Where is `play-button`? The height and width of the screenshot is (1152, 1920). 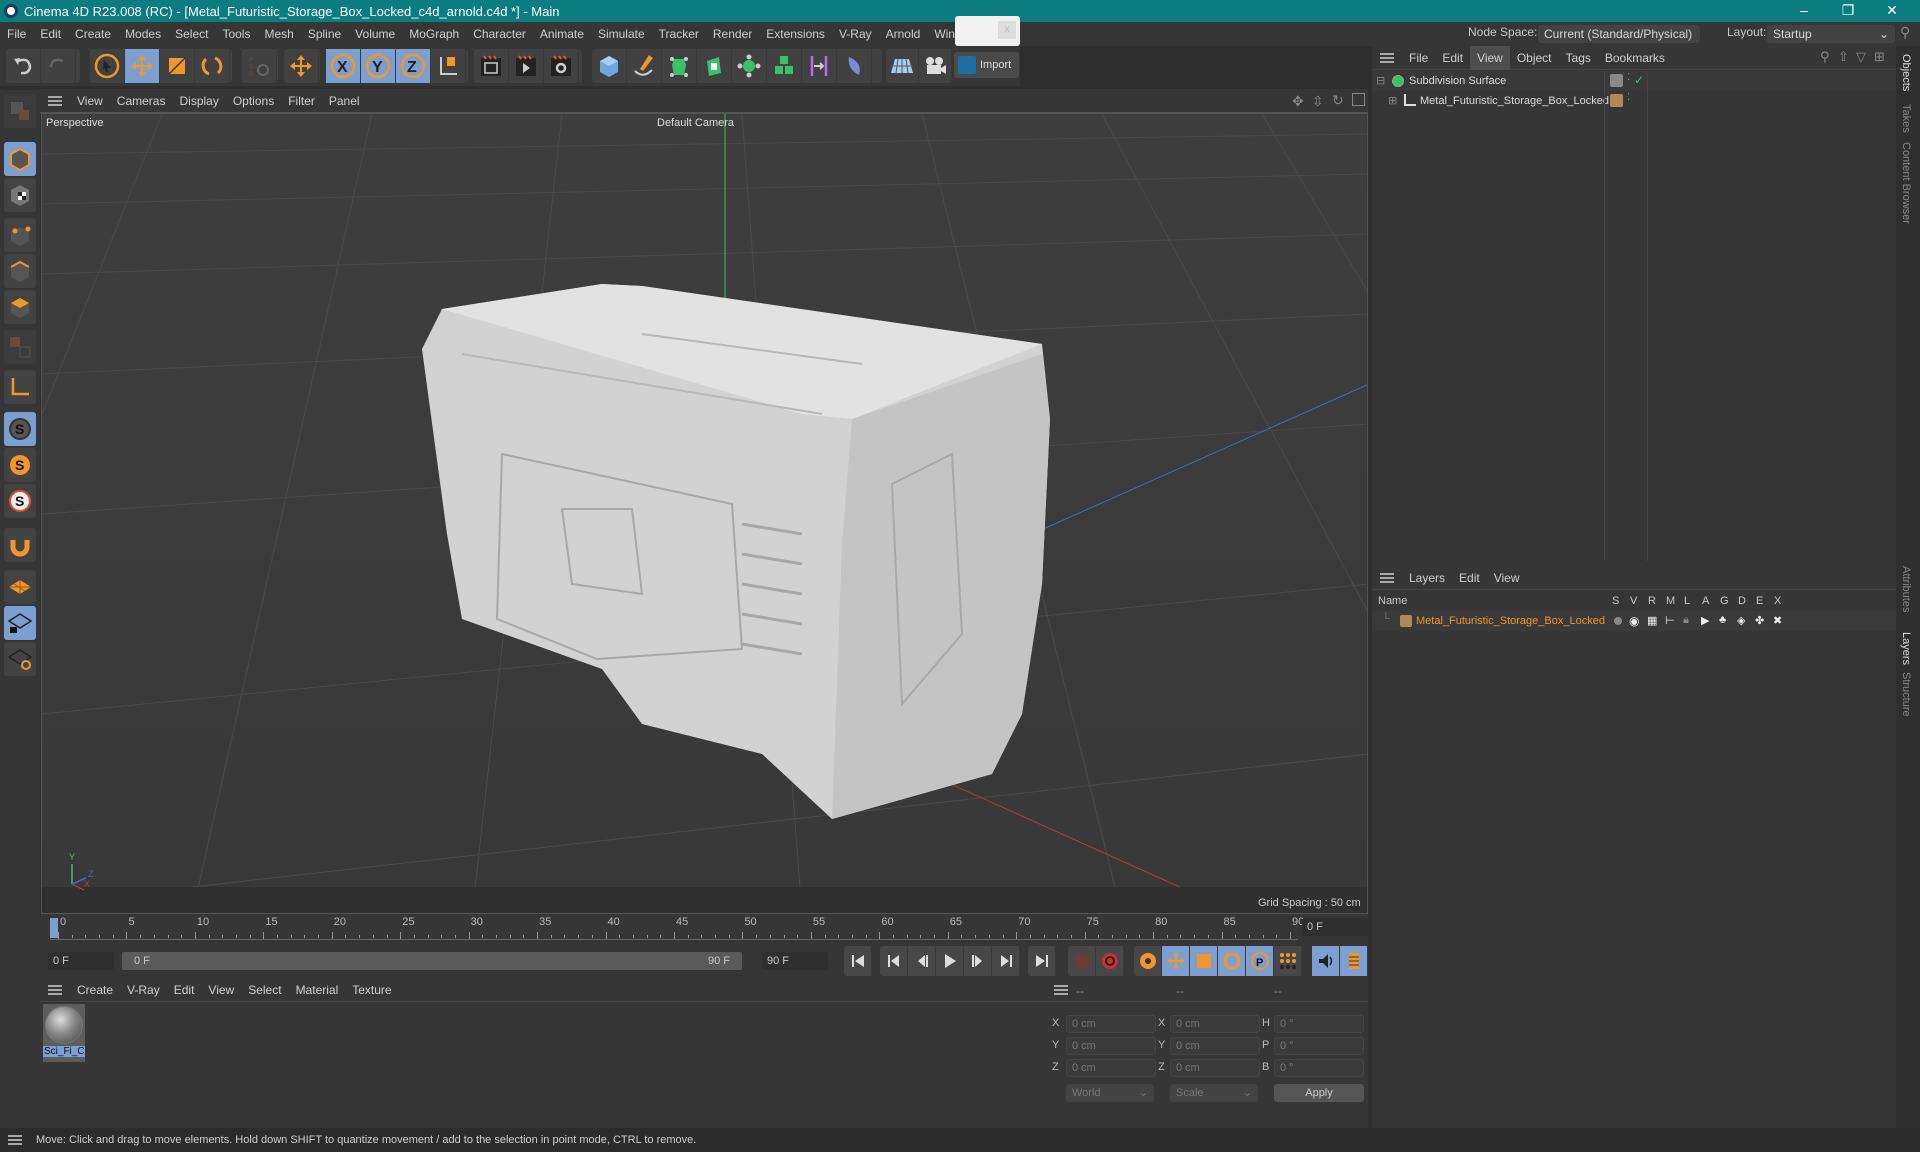
play-button is located at coordinates (950, 961).